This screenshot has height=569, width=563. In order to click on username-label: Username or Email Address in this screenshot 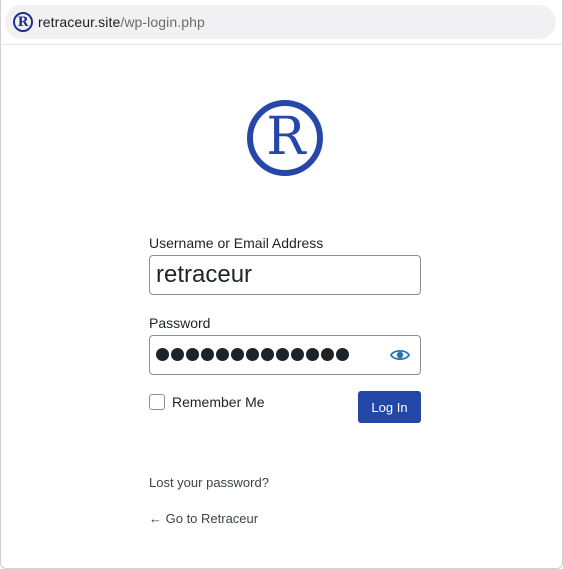, I will do `click(236, 243)`.